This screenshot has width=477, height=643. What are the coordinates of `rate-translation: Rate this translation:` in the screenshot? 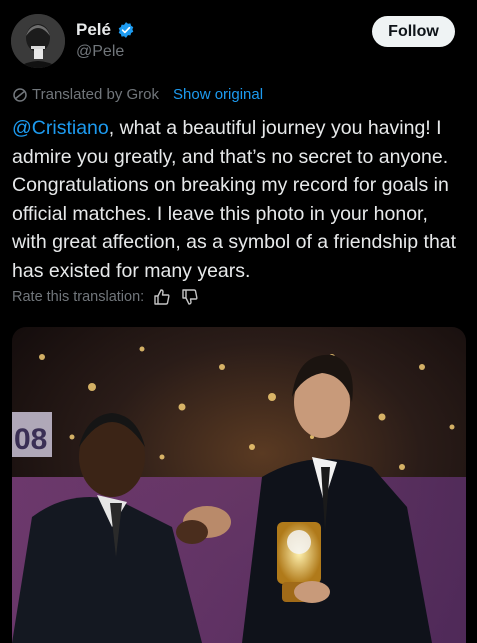 It's located at (106, 297).